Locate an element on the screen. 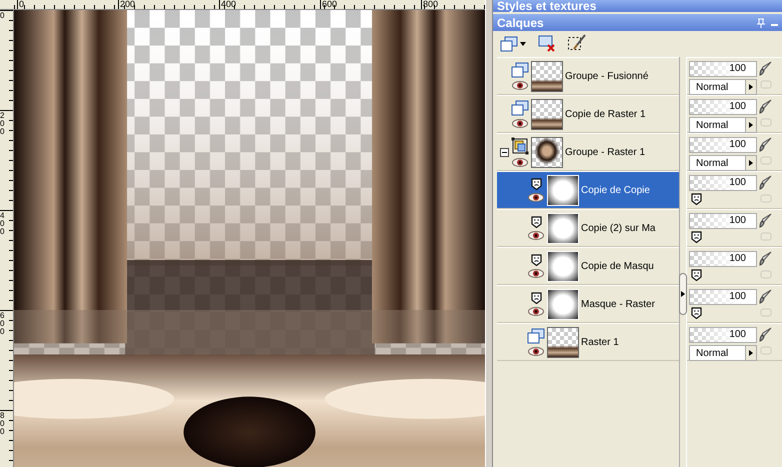 This screenshot has width=782, height=467. splitter-handle is located at coordinates (683, 294).